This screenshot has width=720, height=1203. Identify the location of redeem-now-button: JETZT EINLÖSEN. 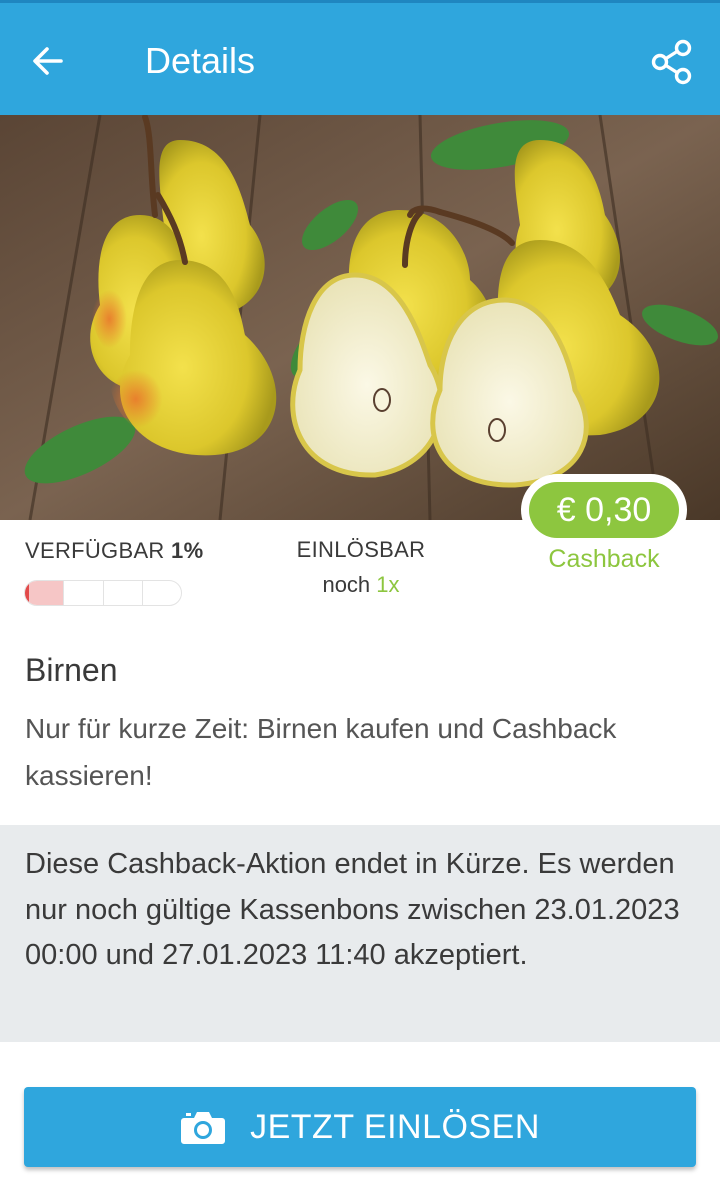
(360, 1127).